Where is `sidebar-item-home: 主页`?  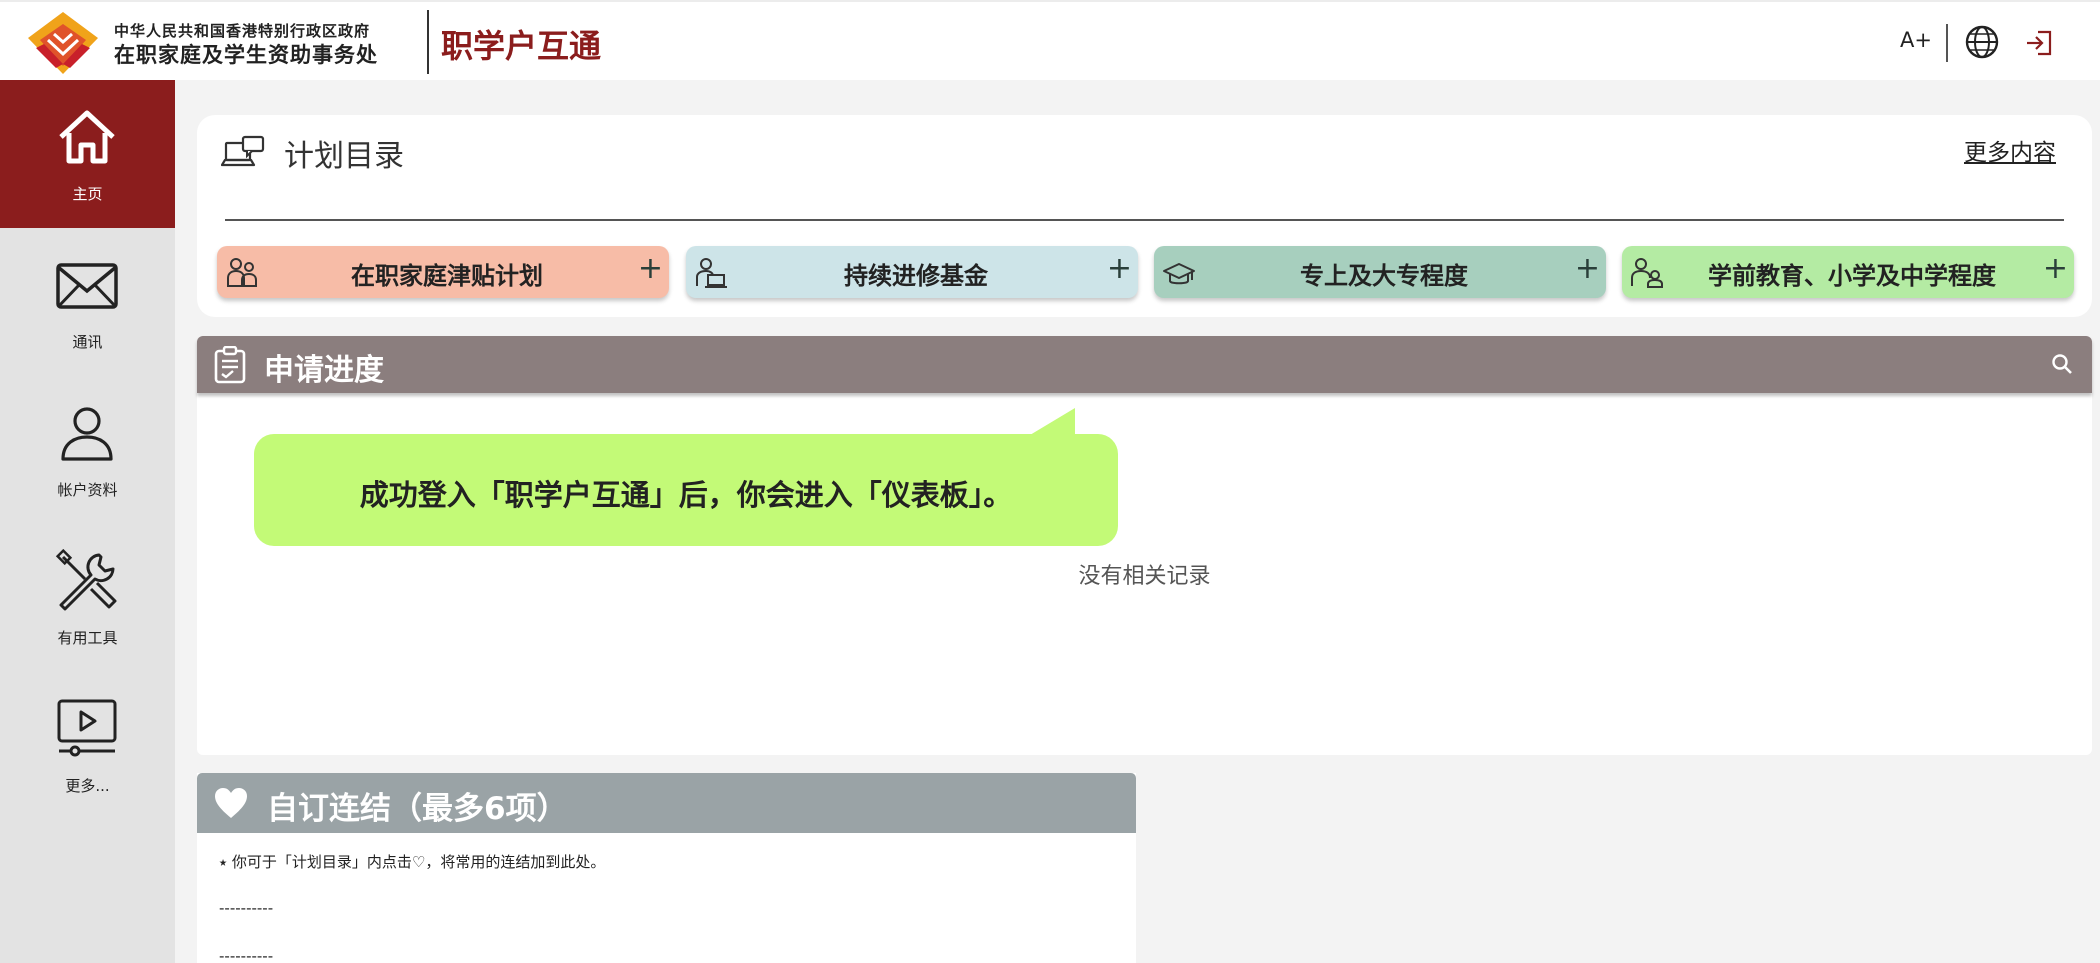
sidebar-item-home: 主页 is located at coordinates (87, 154).